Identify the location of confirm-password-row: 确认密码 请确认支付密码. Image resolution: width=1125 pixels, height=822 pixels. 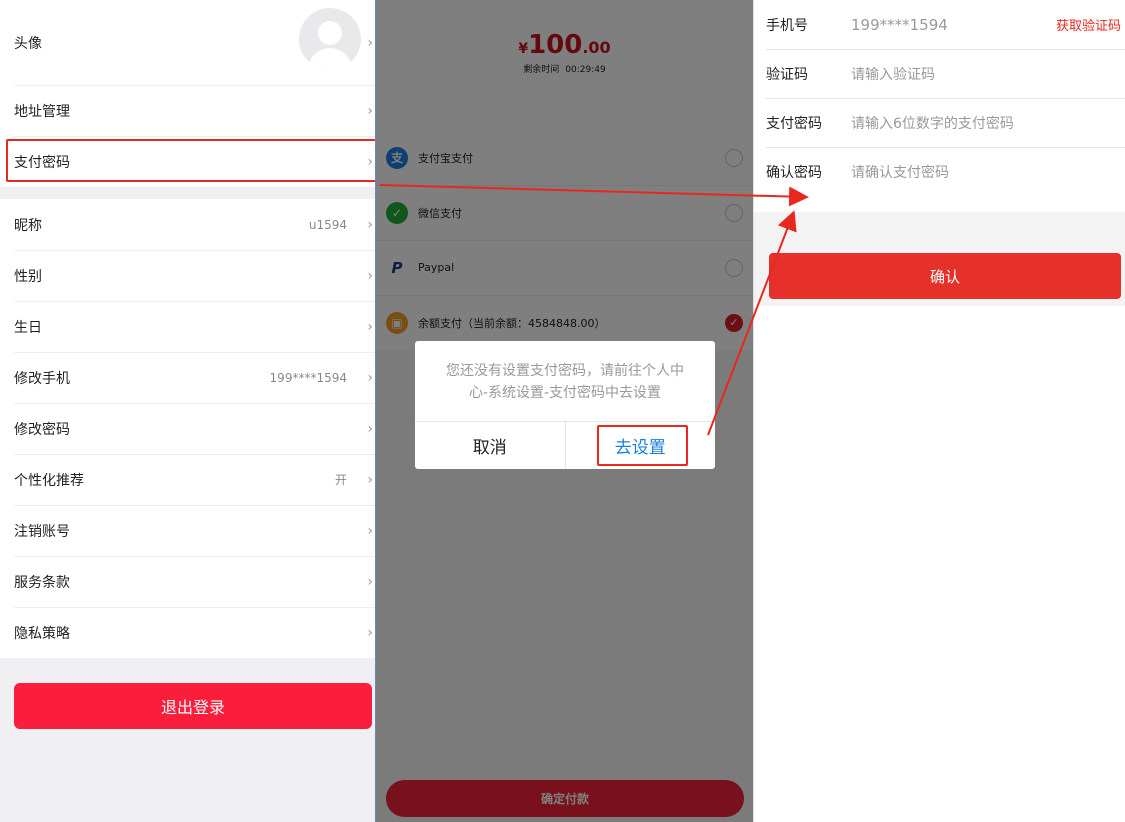
(945, 171).